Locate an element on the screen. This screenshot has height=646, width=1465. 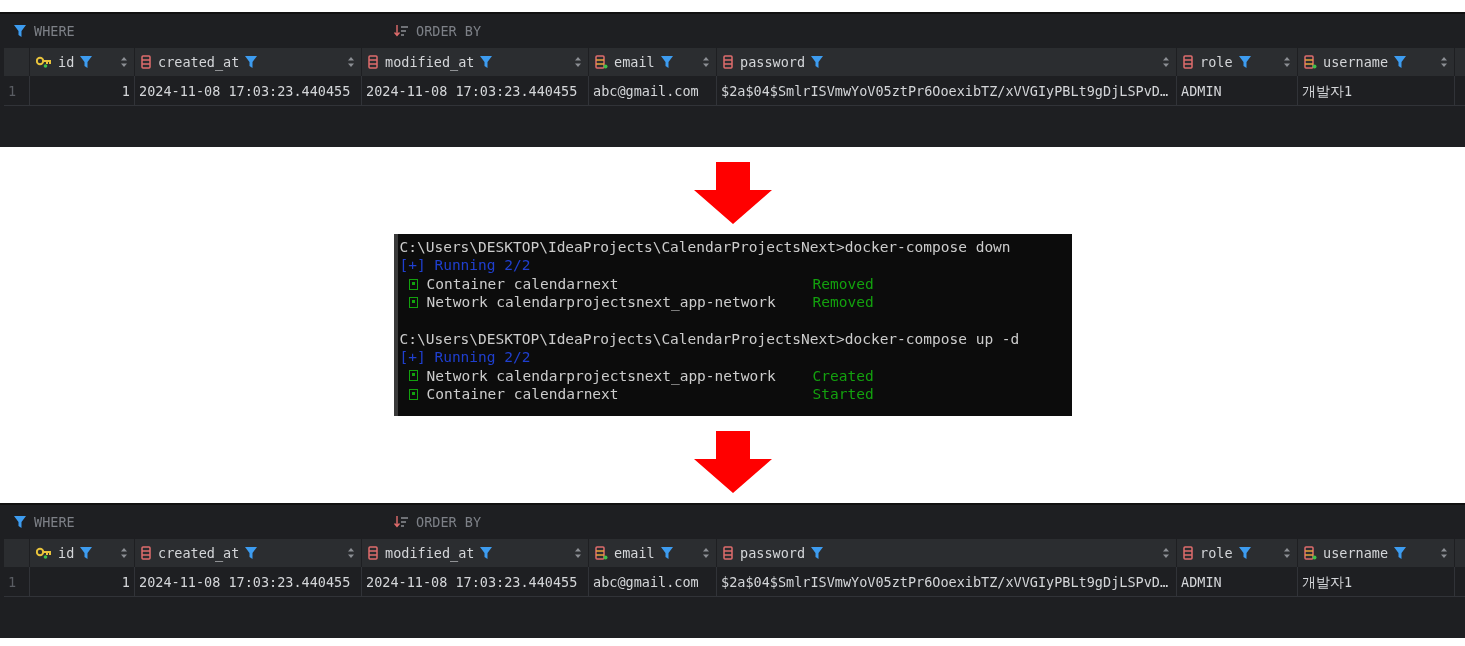
down-arrow-icon is located at coordinates (732, 193).